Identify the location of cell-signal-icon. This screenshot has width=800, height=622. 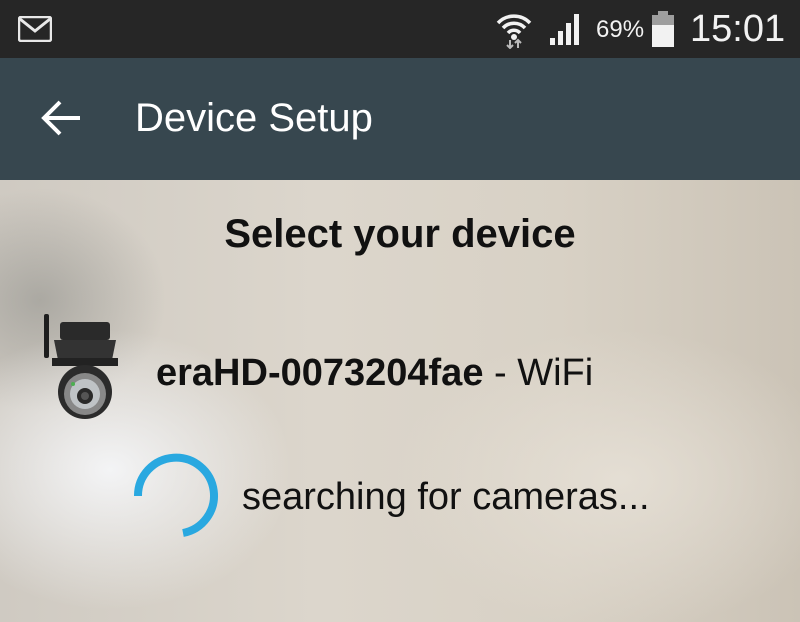
(564, 29).